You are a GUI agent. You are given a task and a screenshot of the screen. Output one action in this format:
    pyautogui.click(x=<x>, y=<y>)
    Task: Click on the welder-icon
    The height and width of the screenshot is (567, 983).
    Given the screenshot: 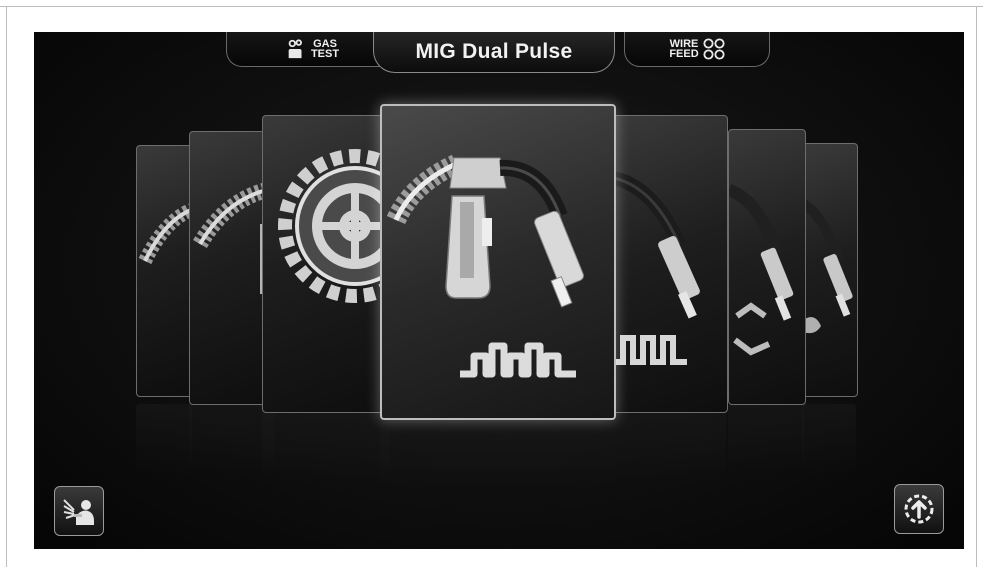 What is the action you would take?
    pyautogui.click(x=78, y=512)
    